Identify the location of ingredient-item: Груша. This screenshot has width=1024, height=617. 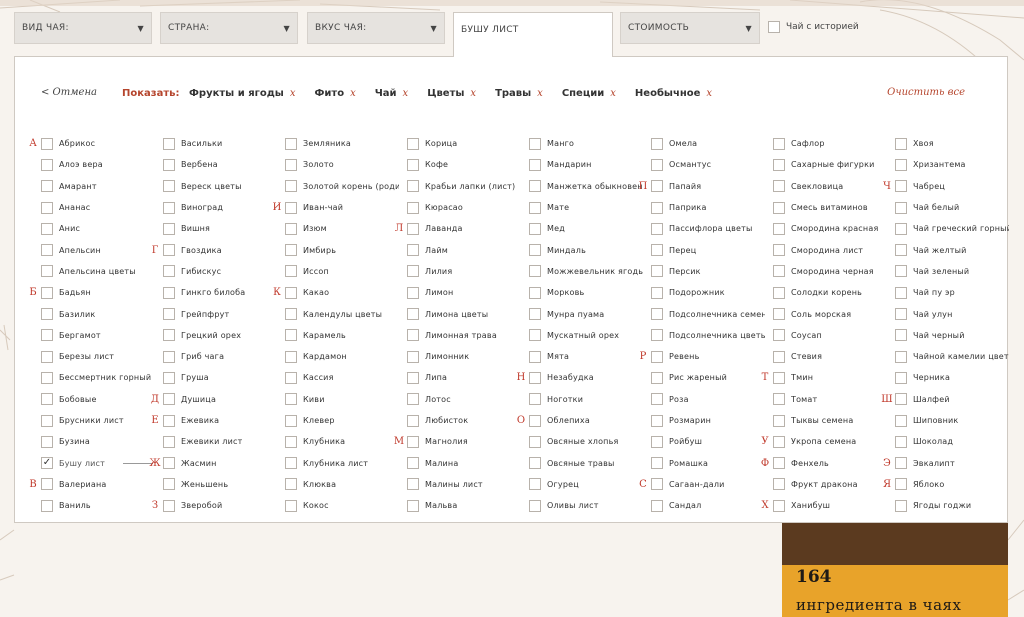
(210, 377).